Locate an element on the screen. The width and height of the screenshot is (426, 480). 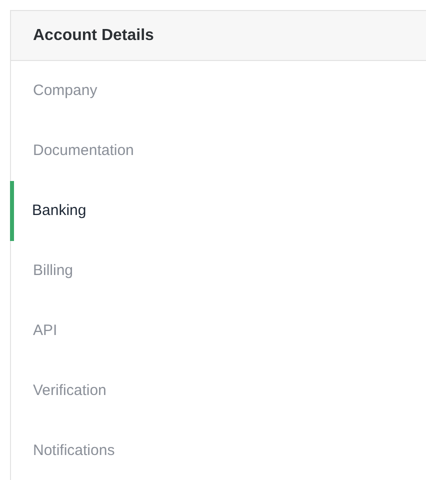
menu-item: Verification is located at coordinates (218, 391).